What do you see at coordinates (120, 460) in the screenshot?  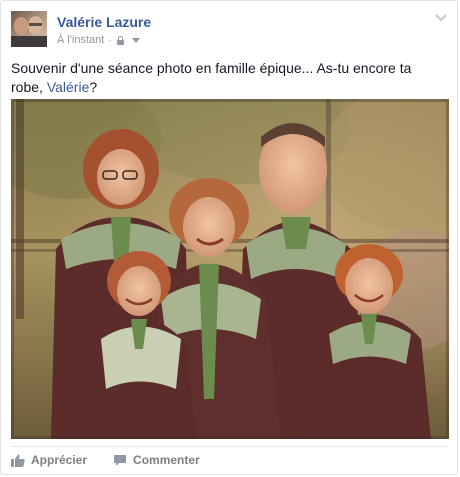 I see `comment-icon` at bounding box center [120, 460].